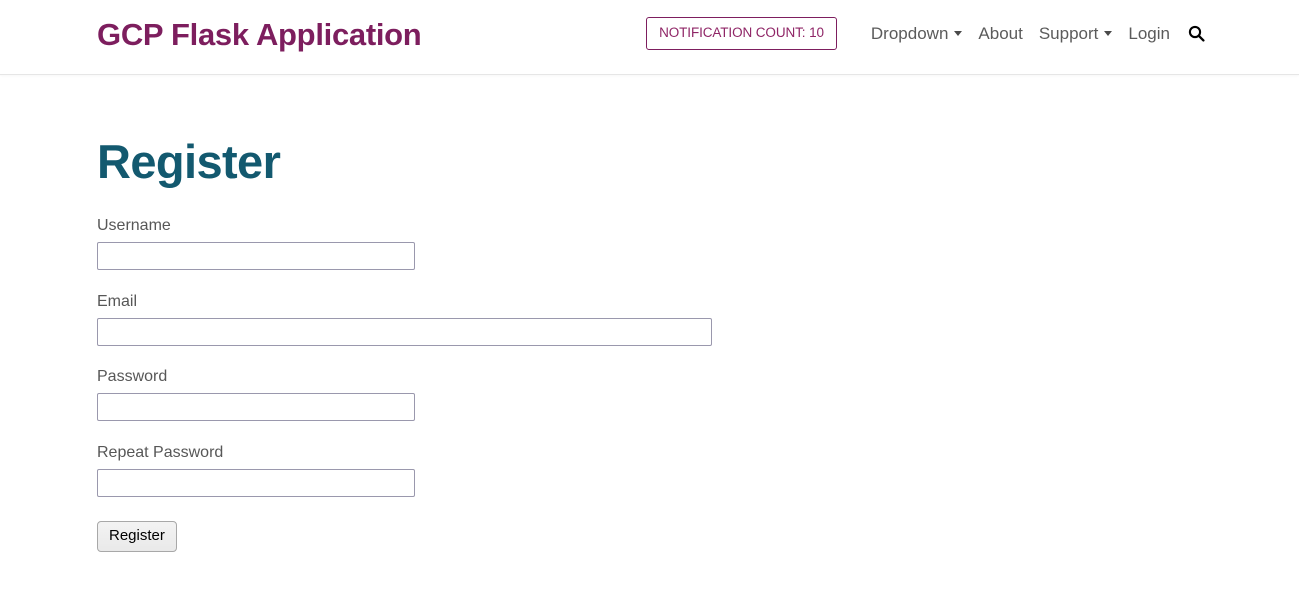 The image size is (1299, 593). Describe the element at coordinates (160, 453) in the screenshot. I see `repeat-password-label: Repeat Password` at that location.